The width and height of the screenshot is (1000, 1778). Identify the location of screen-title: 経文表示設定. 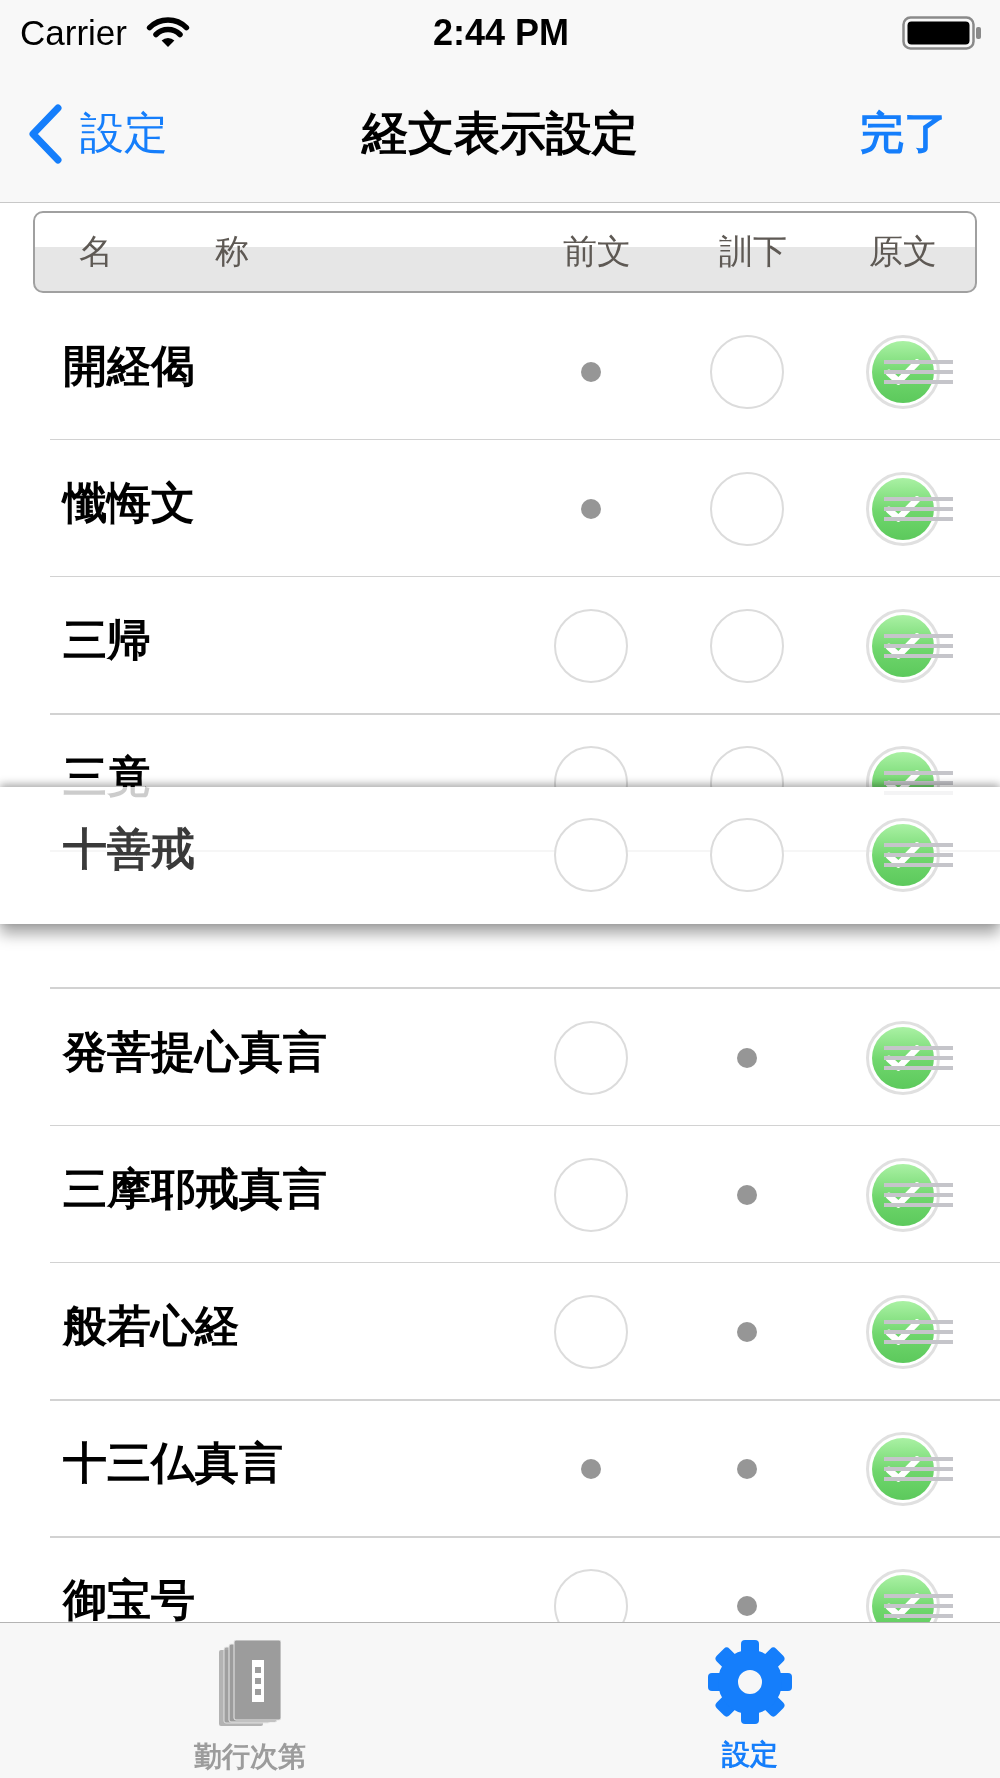
(500, 133).